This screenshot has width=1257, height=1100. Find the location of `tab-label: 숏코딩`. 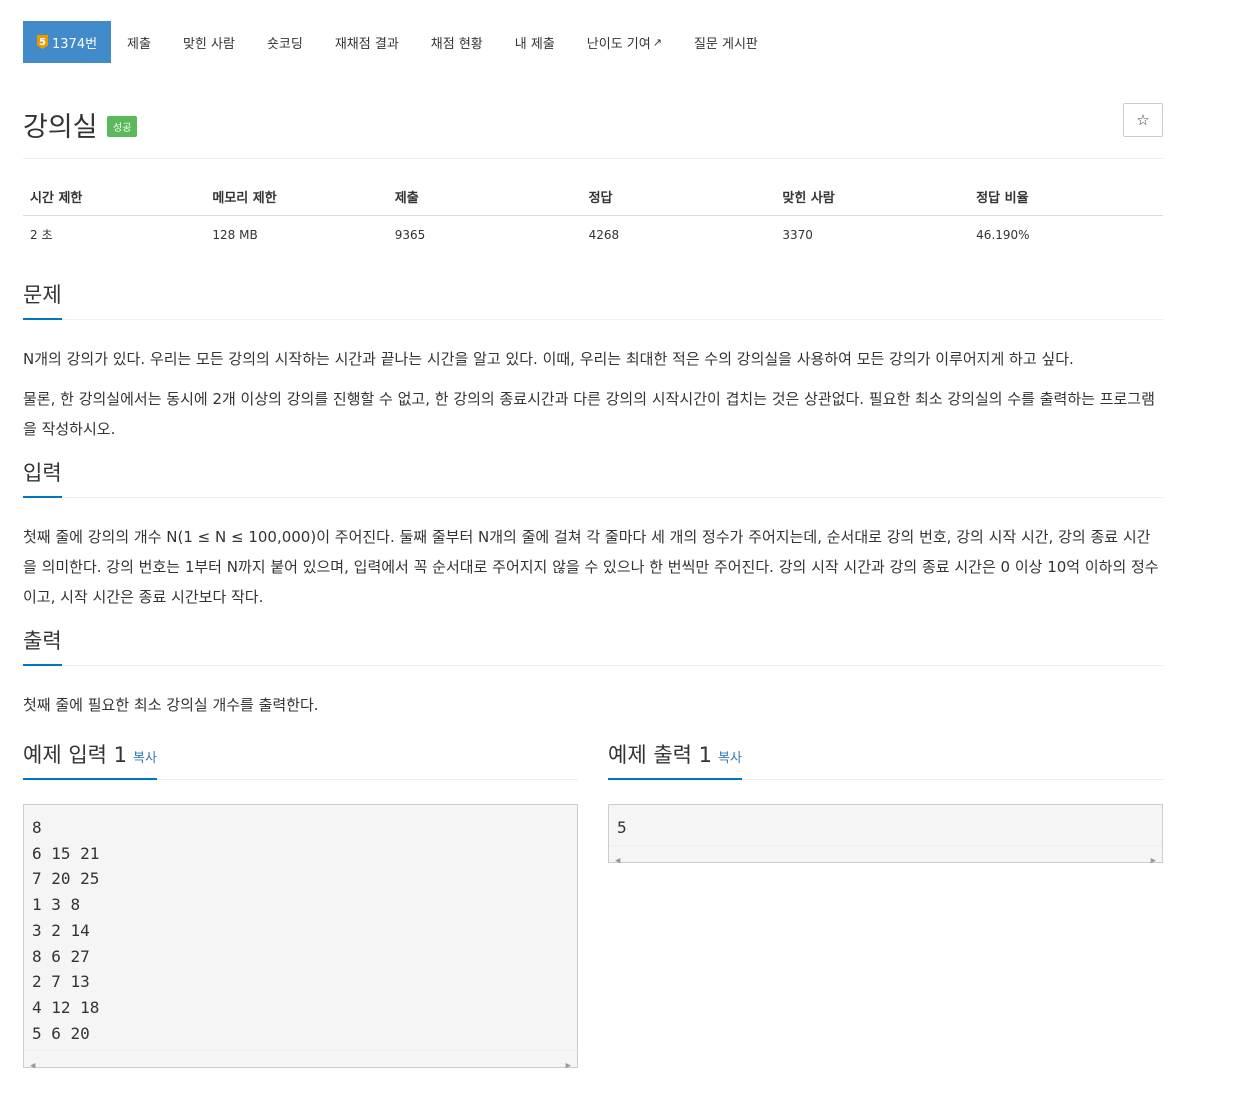

tab-label: 숏코딩 is located at coordinates (284, 44).